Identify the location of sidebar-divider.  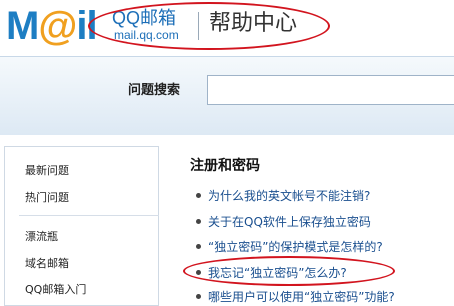
(89, 215).